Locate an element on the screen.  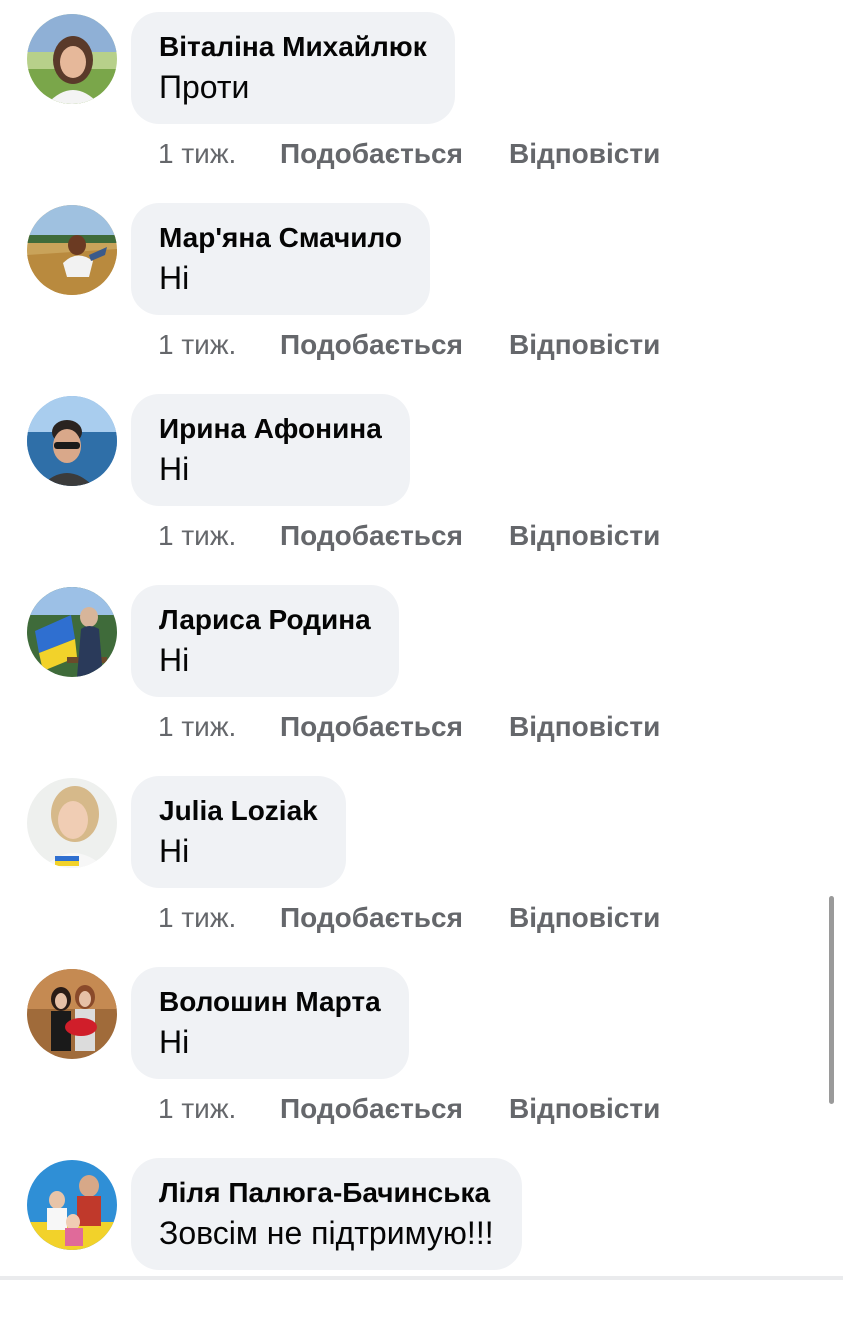
comment-bubble: Волошин Марта Ні is located at coordinates (270, 1023).